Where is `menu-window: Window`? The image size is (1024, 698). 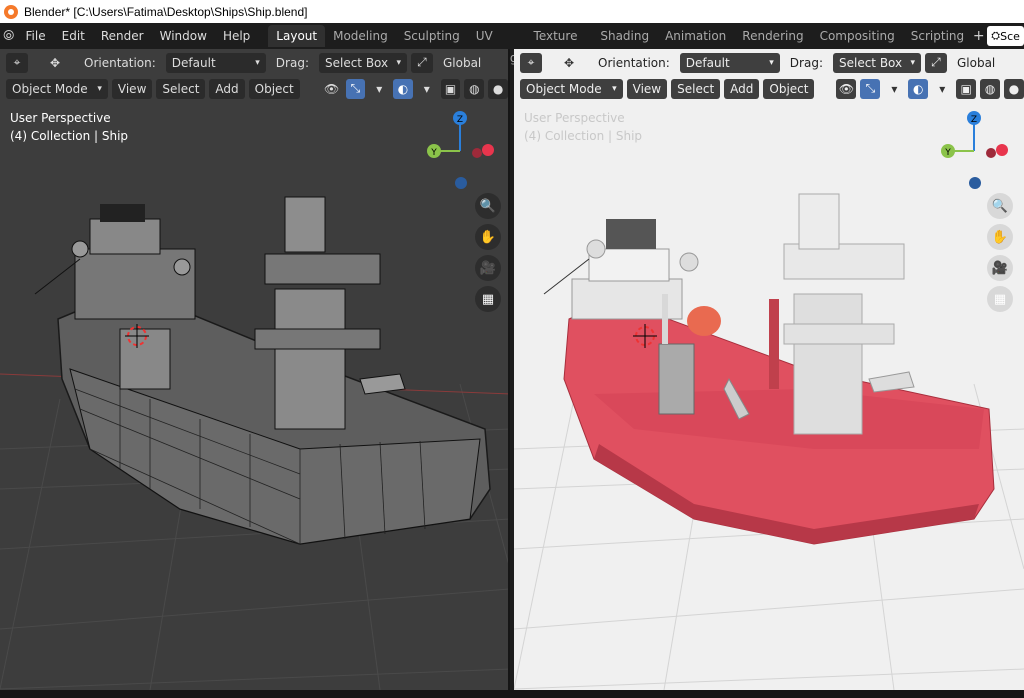 menu-window: Window is located at coordinates (183, 36).